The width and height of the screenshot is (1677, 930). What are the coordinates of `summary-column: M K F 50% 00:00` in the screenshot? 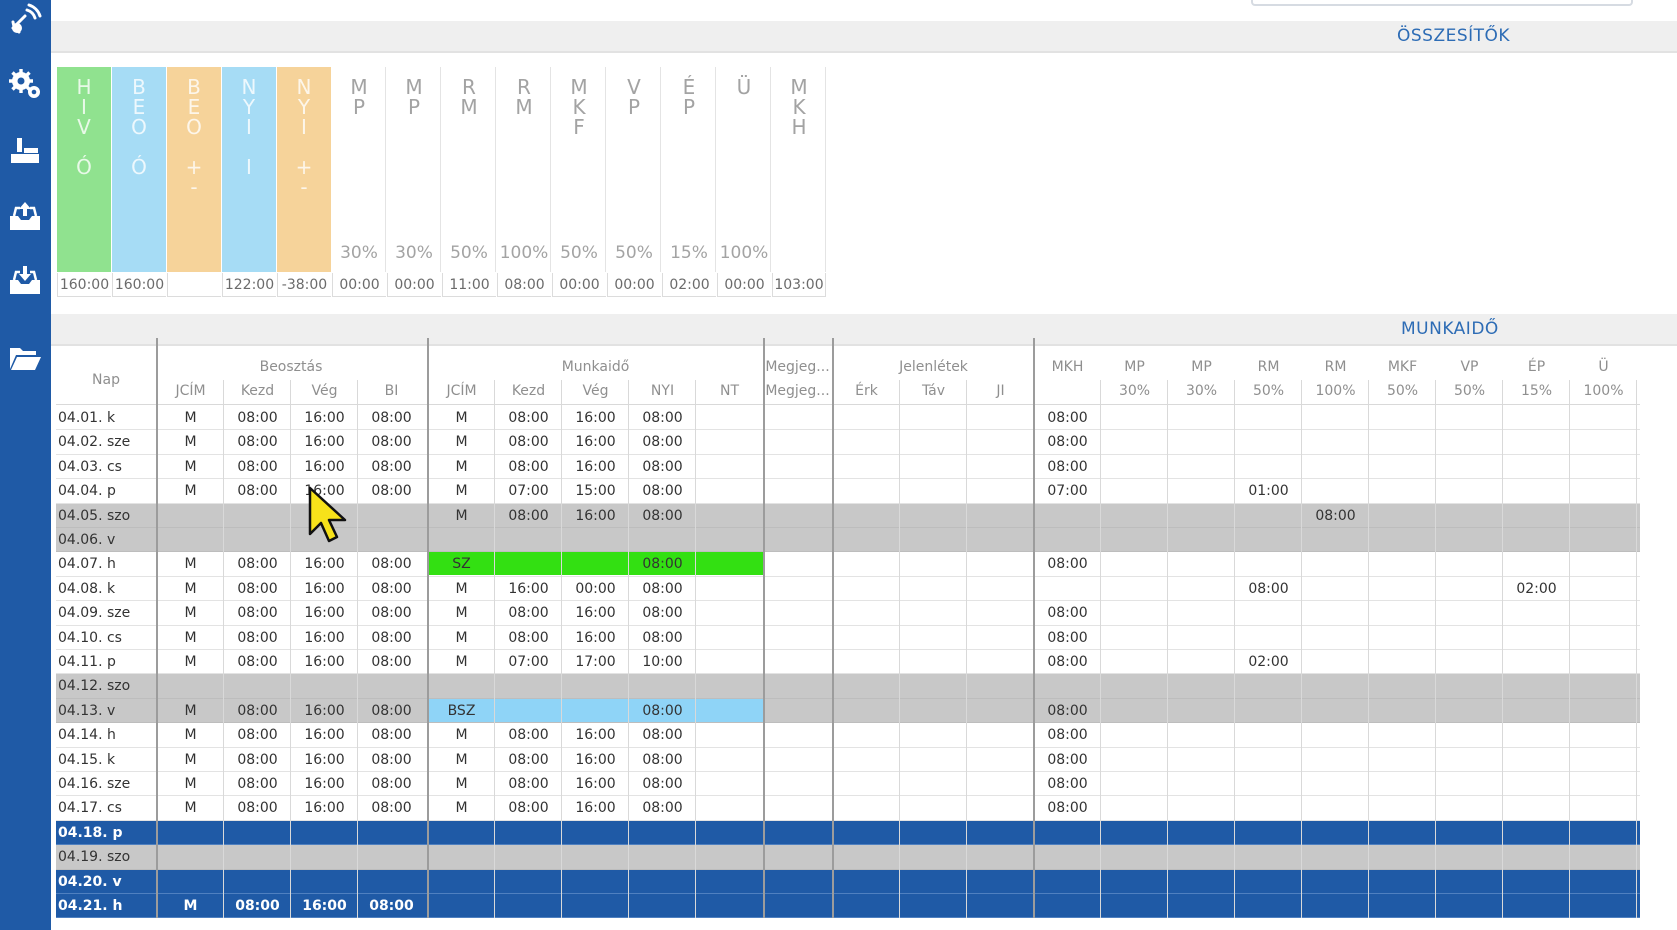 It's located at (579, 182).